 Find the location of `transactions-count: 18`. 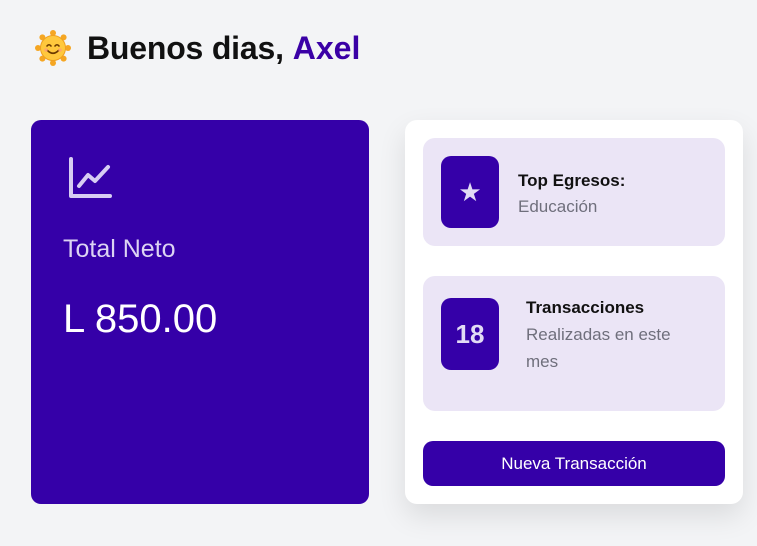

transactions-count: 18 is located at coordinates (470, 333).